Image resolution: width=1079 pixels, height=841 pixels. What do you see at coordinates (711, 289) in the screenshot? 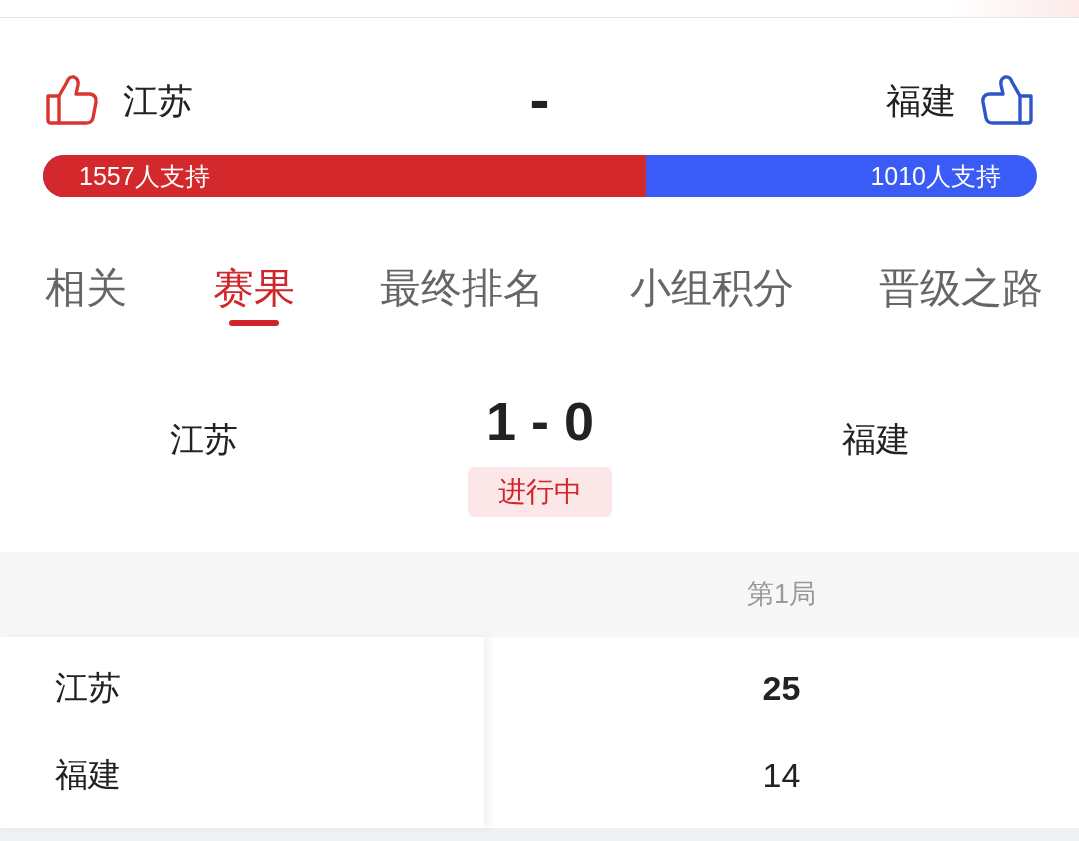
I see `tab: 小组积分` at bounding box center [711, 289].